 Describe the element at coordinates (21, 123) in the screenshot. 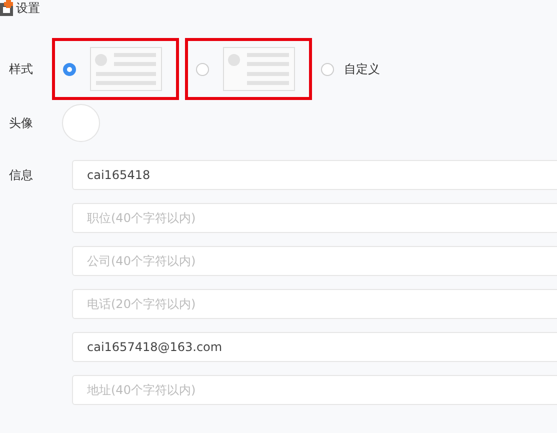

I see `field-label: 头像` at that location.